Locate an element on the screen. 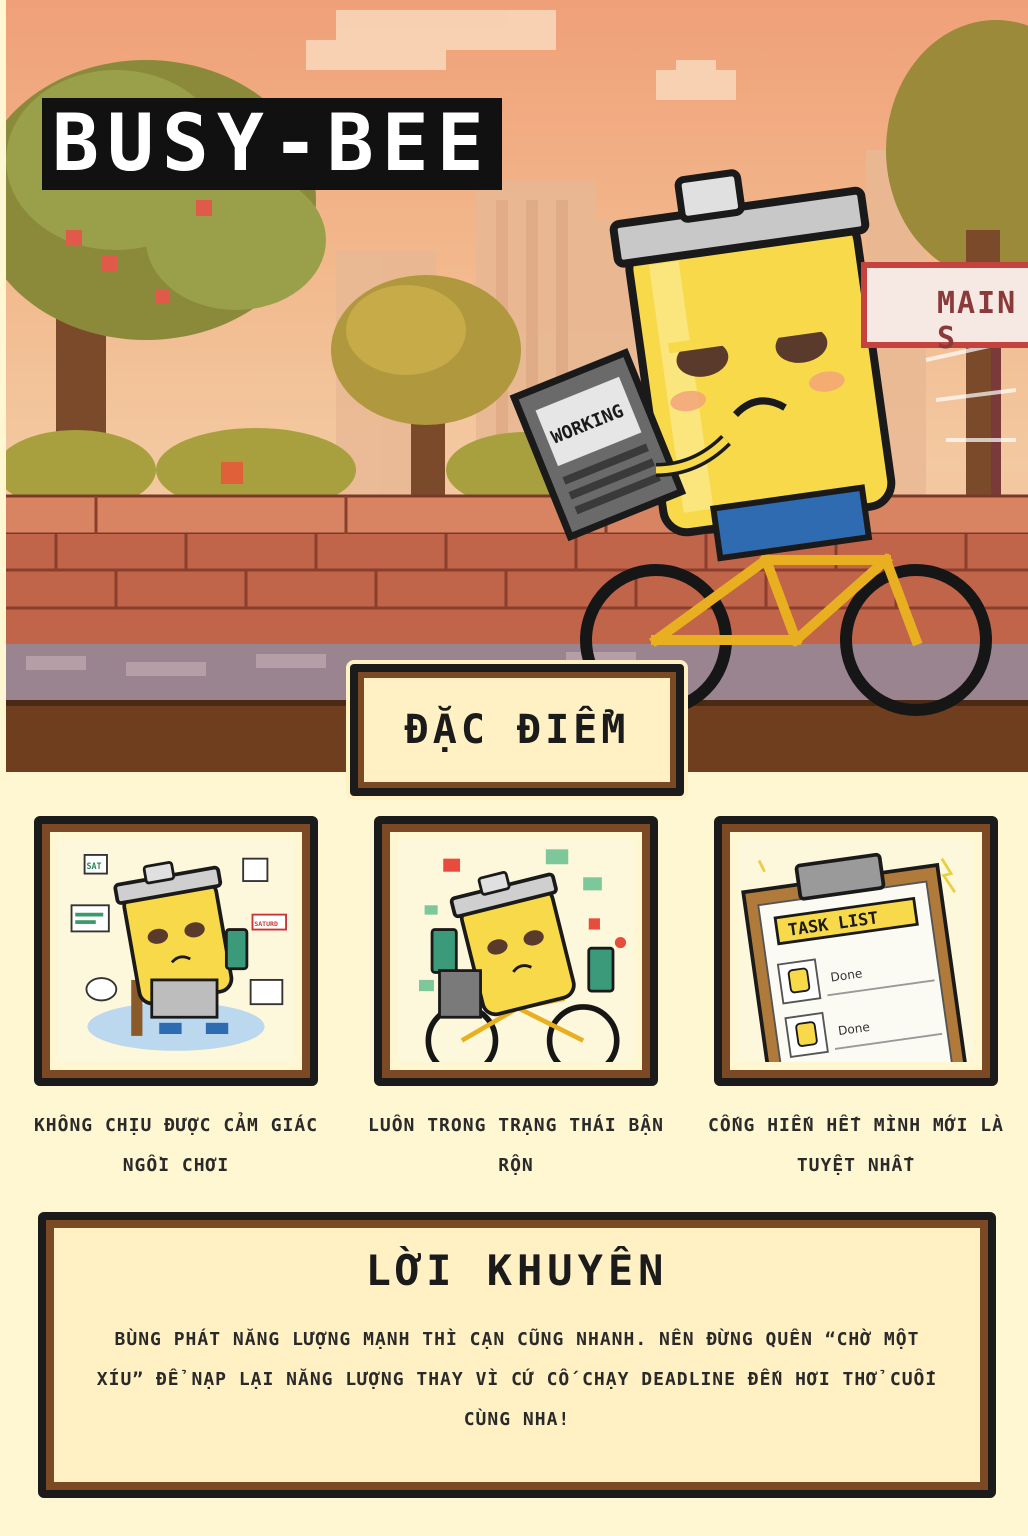  can-character-bike-phones-icon is located at coordinates (516, 951).